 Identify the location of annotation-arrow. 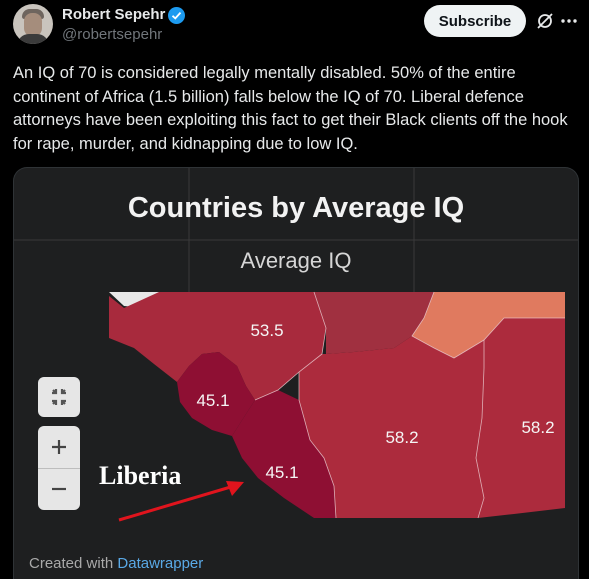
(176, 503).